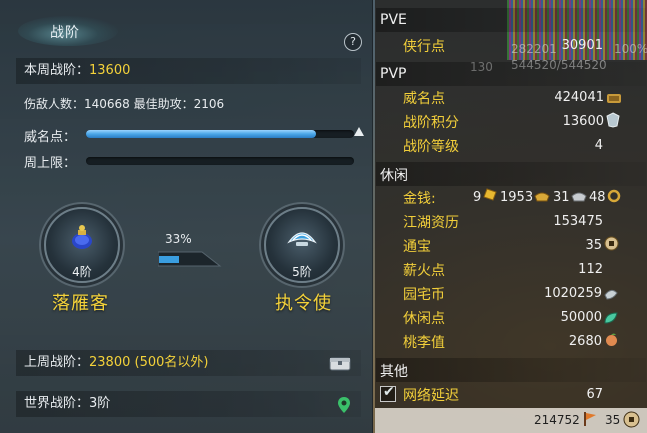 The width and height of the screenshot is (647, 433). Describe the element at coordinates (581, 317) in the screenshot. I see `leisure-value-4: 50000` at that location.